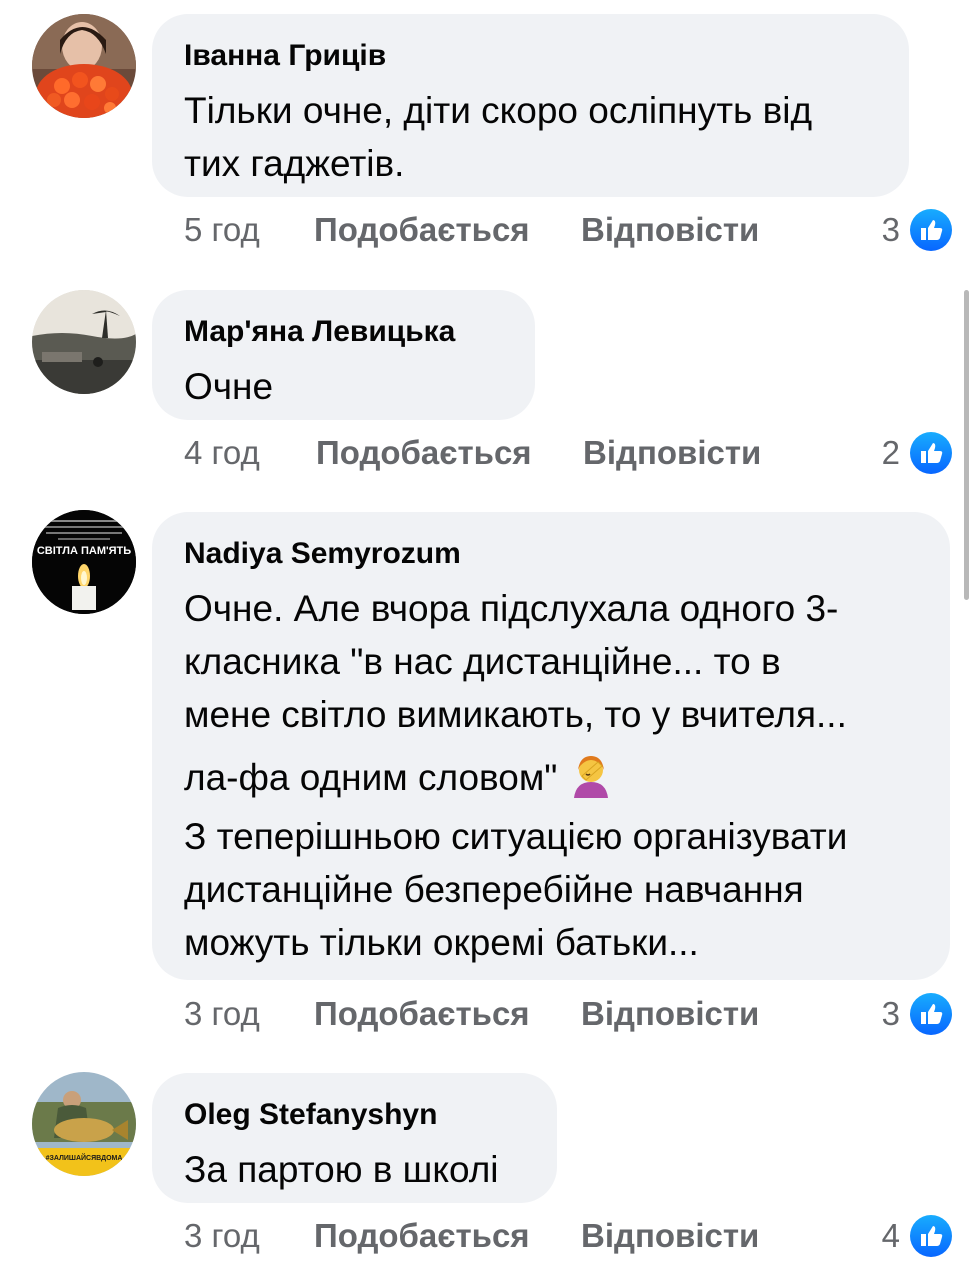 This screenshot has width=972, height=1280. I want to click on comment-author: Nadiya Semyrozum, so click(551, 554).